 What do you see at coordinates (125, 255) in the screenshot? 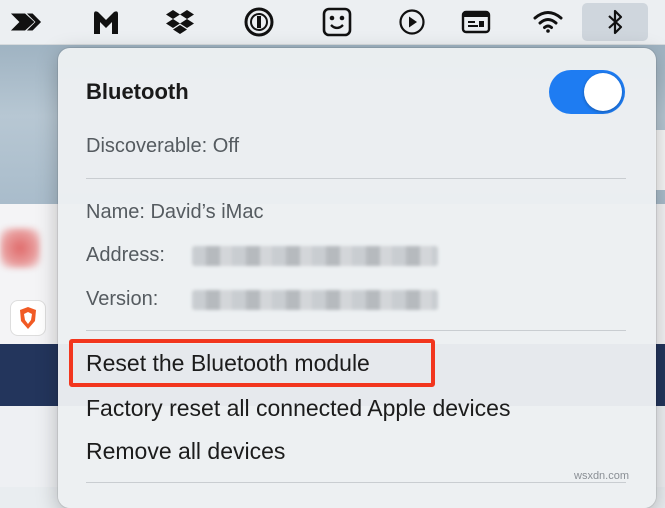
I see `address-label: Address:` at bounding box center [125, 255].